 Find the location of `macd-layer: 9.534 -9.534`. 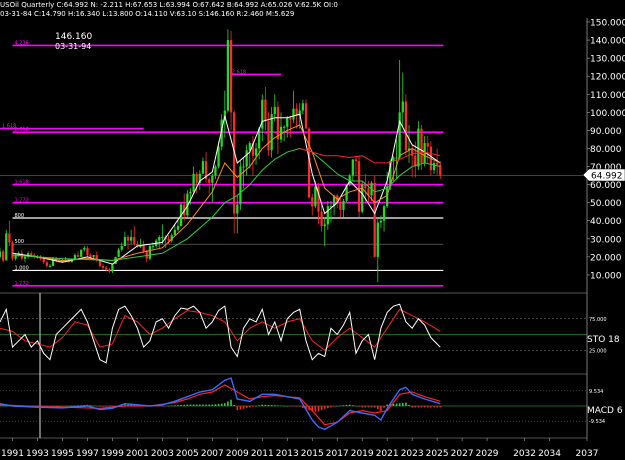

macd-layer: 9.534 -9.534 is located at coordinates (302, 404).